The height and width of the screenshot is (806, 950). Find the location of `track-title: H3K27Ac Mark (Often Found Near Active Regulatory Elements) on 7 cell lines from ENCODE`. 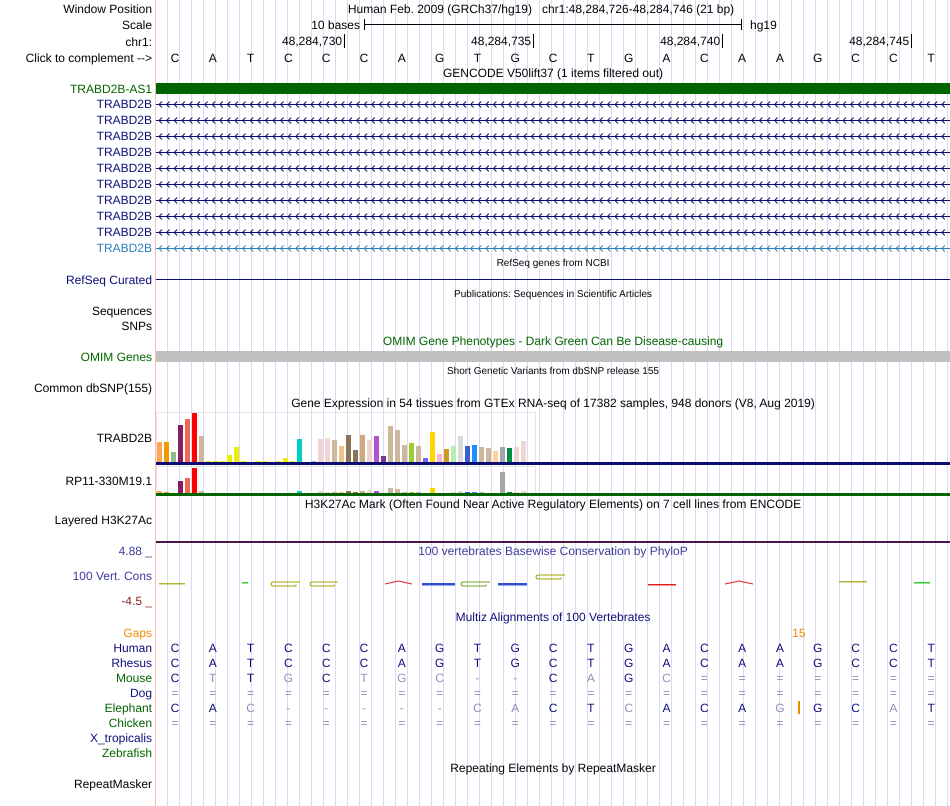

track-title: H3K27Ac Mark (Often Found Near Active Regulatory Elements) on 7 cell lines from ENCODE is located at coordinates (553, 504).